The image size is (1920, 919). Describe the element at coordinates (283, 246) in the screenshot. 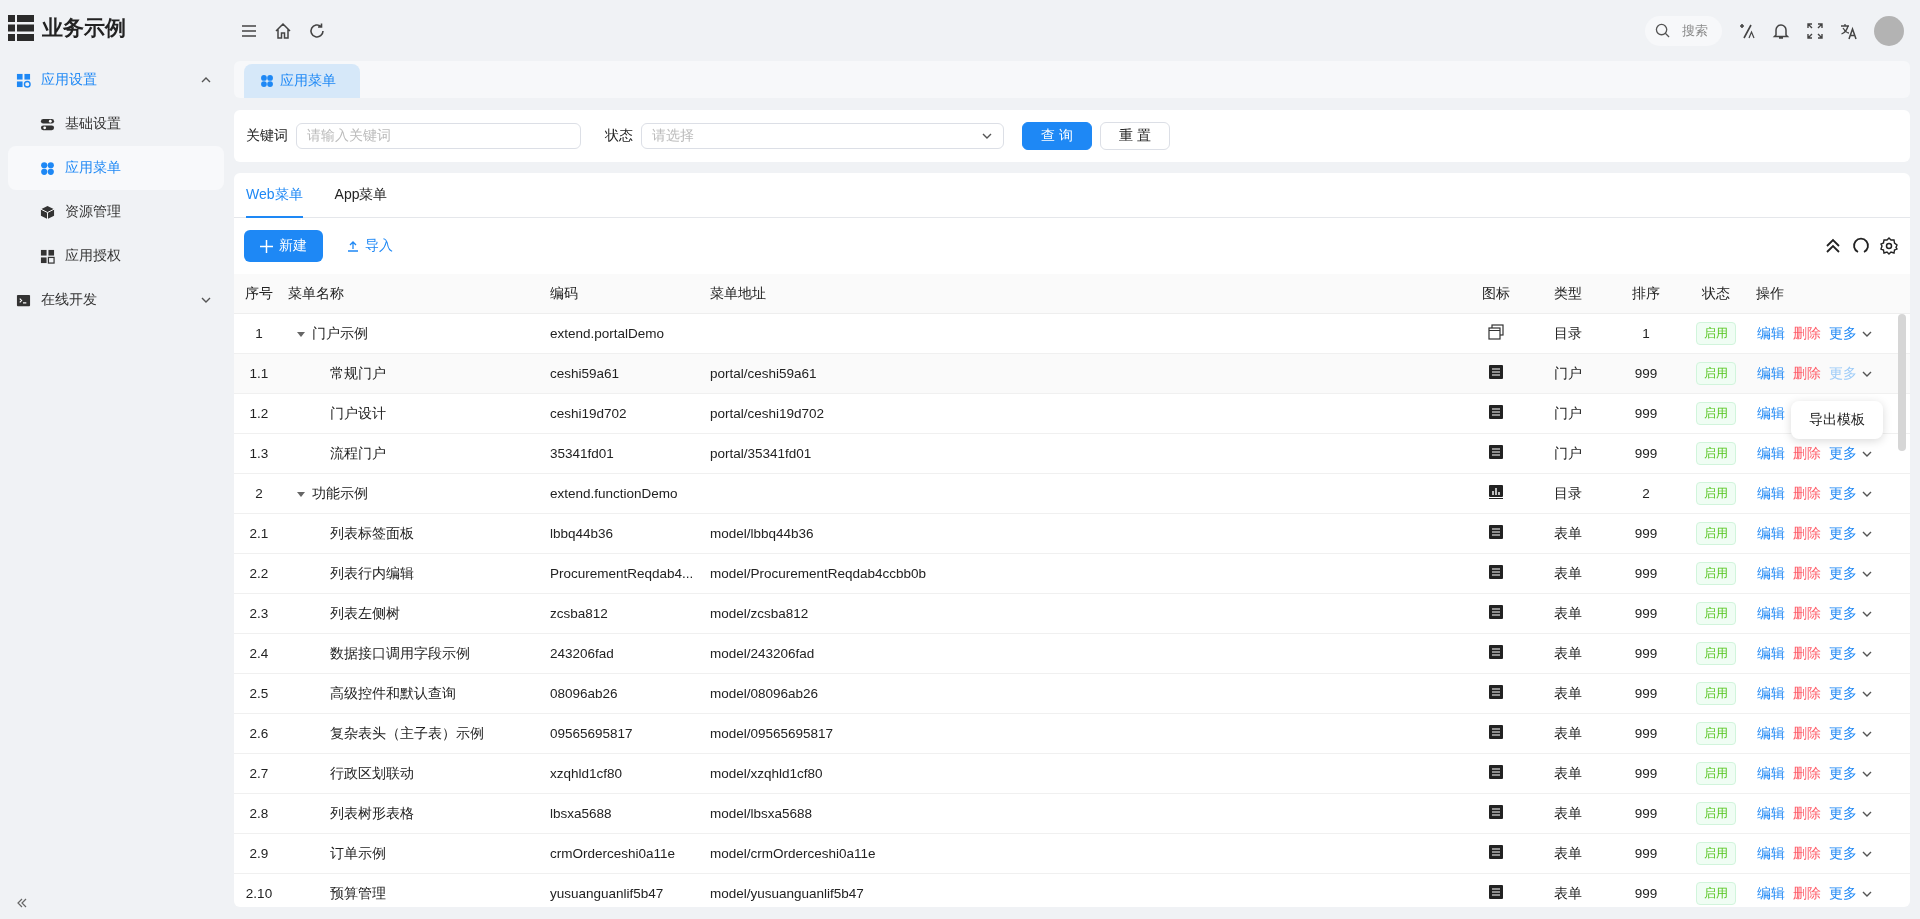

I see `new-button: 新建` at that location.